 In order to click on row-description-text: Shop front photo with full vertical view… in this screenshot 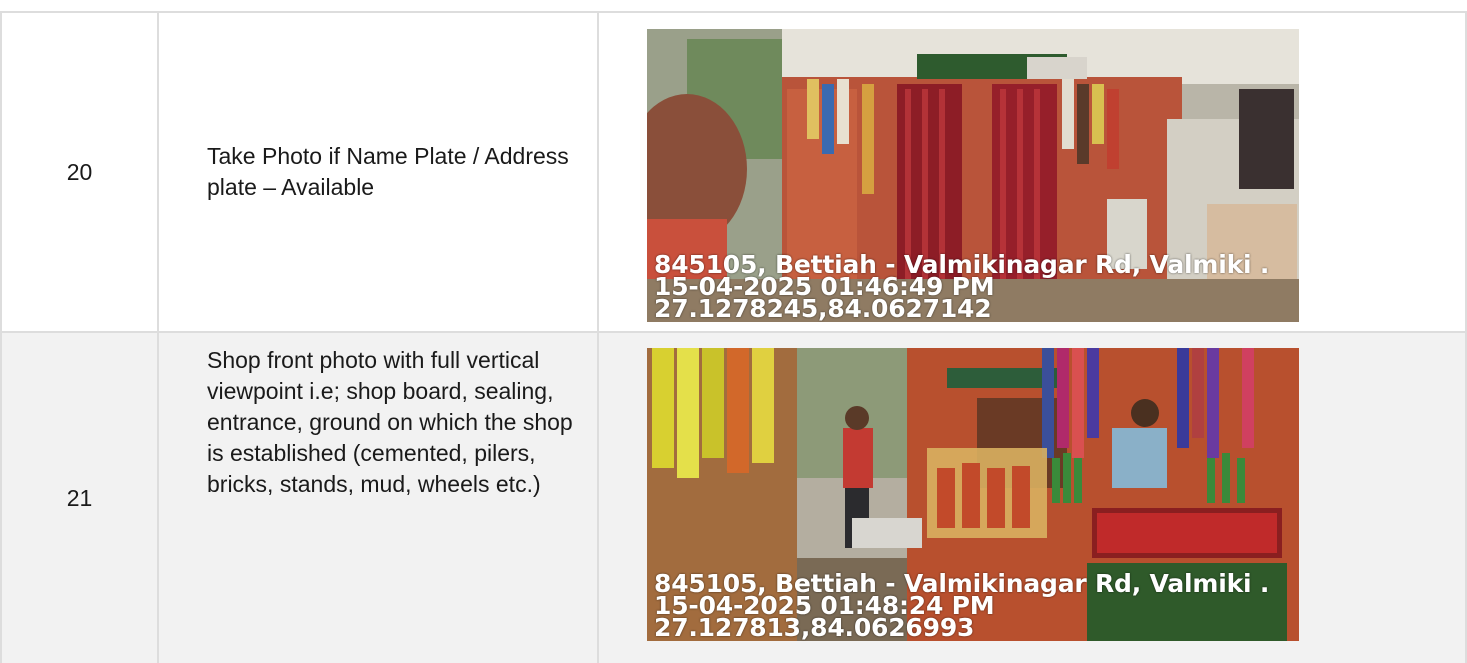, I will do `click(390, 422)`.